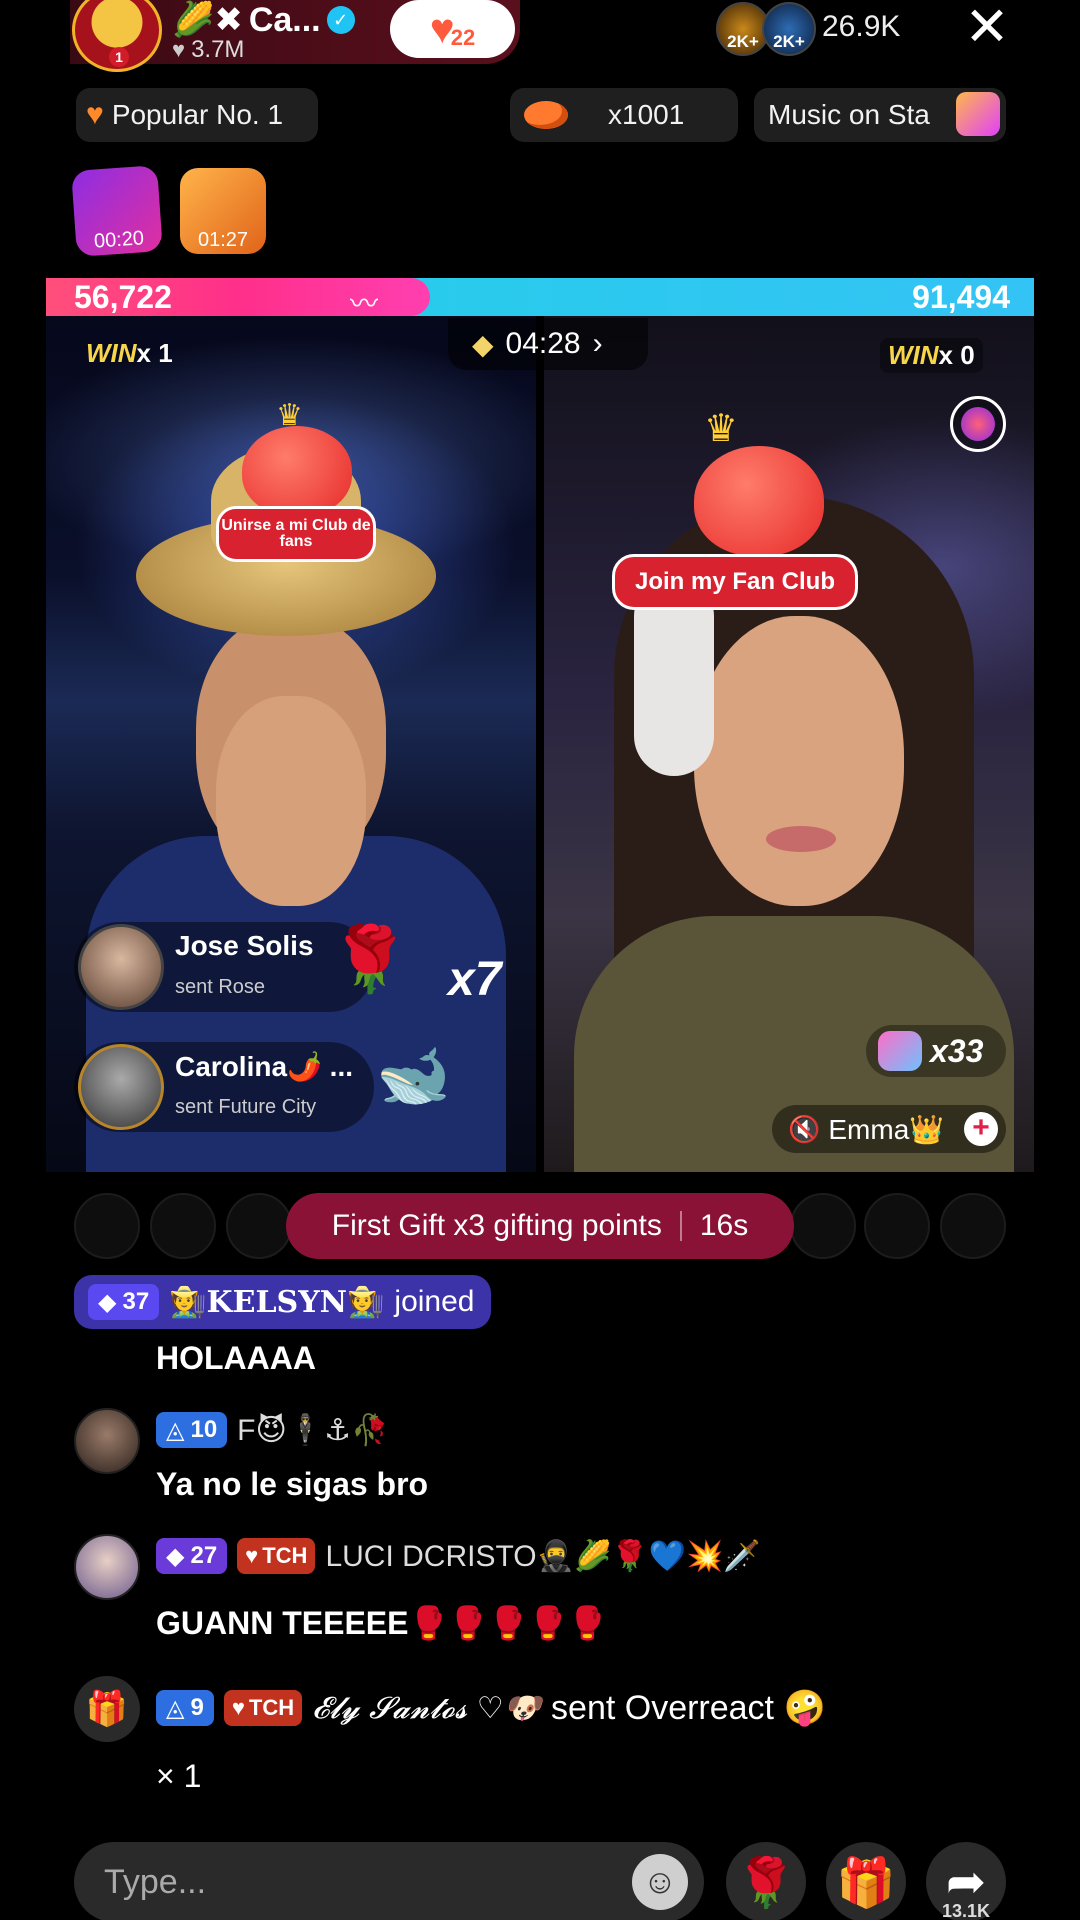 Image resolution: width=1080 pixels, height=1920 pixels. I want to click on chat-message-text: HOLAAAA, so click(236, 1358).